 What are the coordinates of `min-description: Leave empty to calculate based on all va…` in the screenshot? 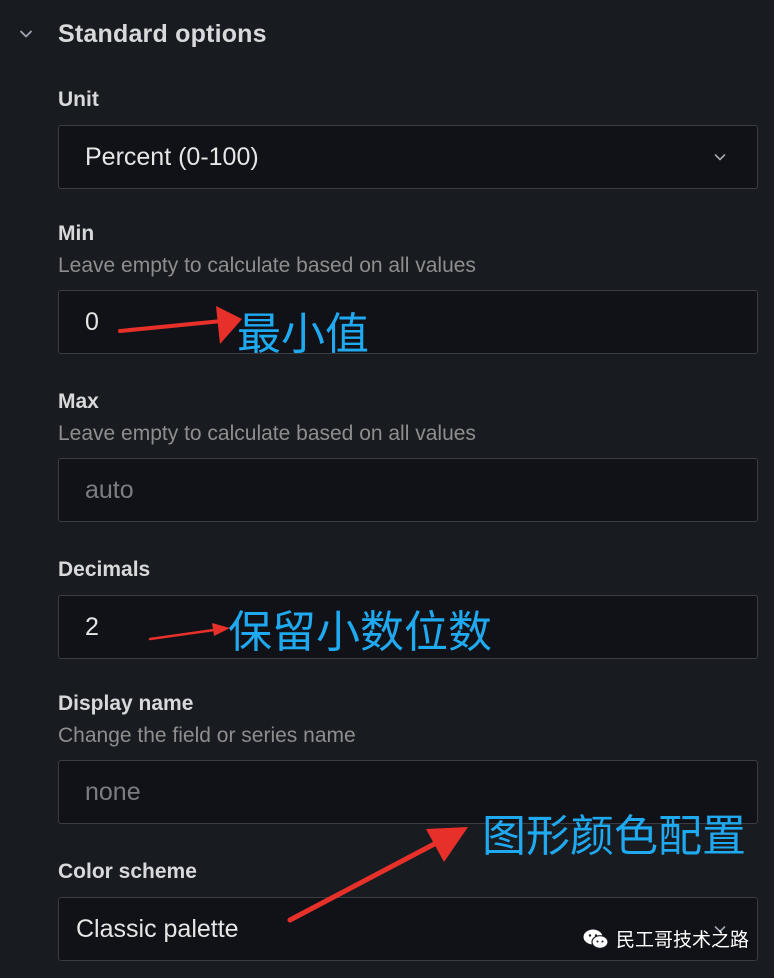 It's located at (267, 265).